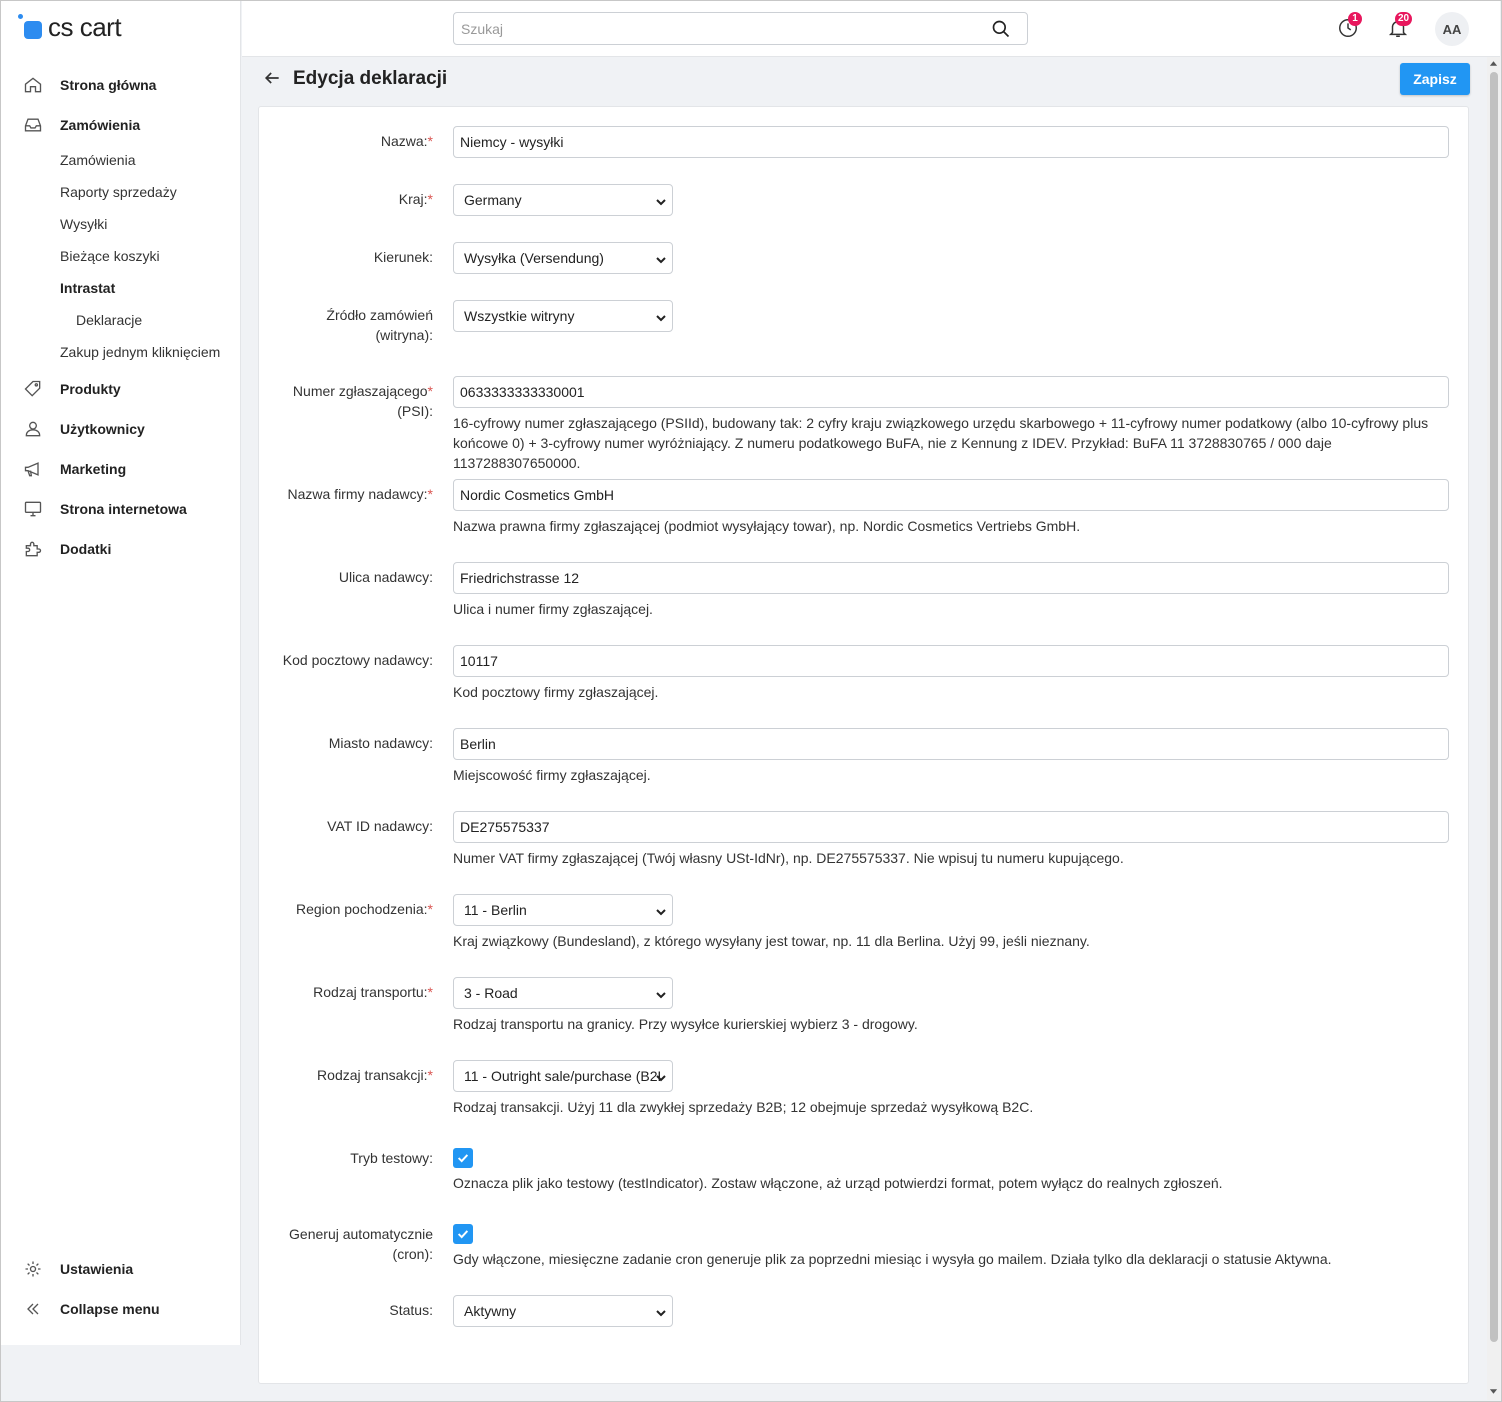  I want to click on logo: cs cart, so click(70, 26).